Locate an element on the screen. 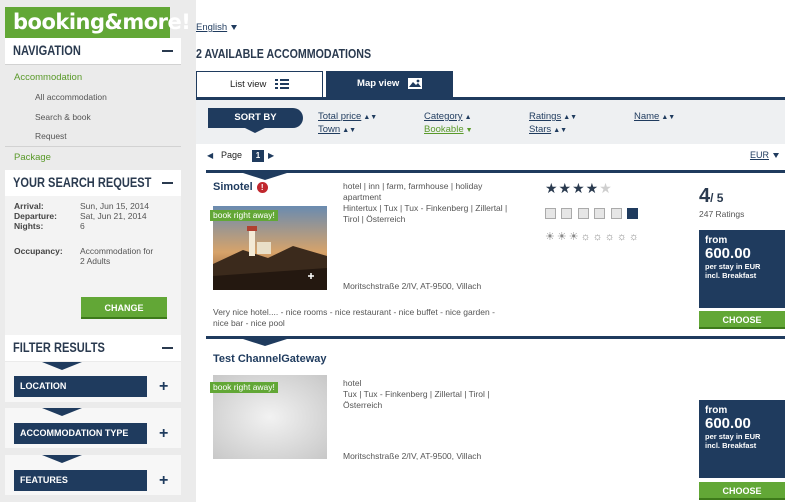  arrival-value: Sun, Jun 15, 2014 is located at coordinates (115, 206).